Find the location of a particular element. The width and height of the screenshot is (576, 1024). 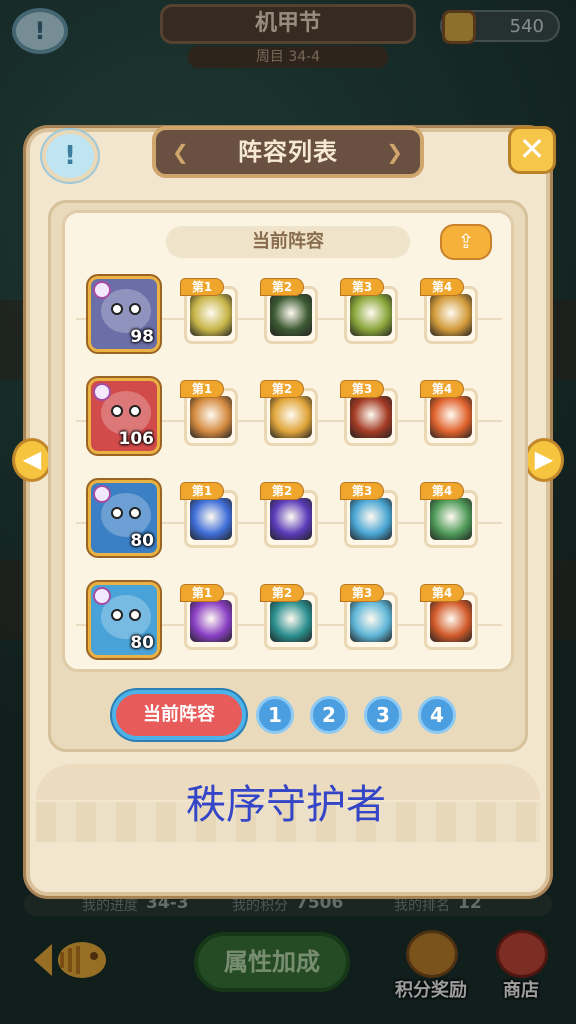

share-icon: ⇪ is located at coordinates (466, 241).